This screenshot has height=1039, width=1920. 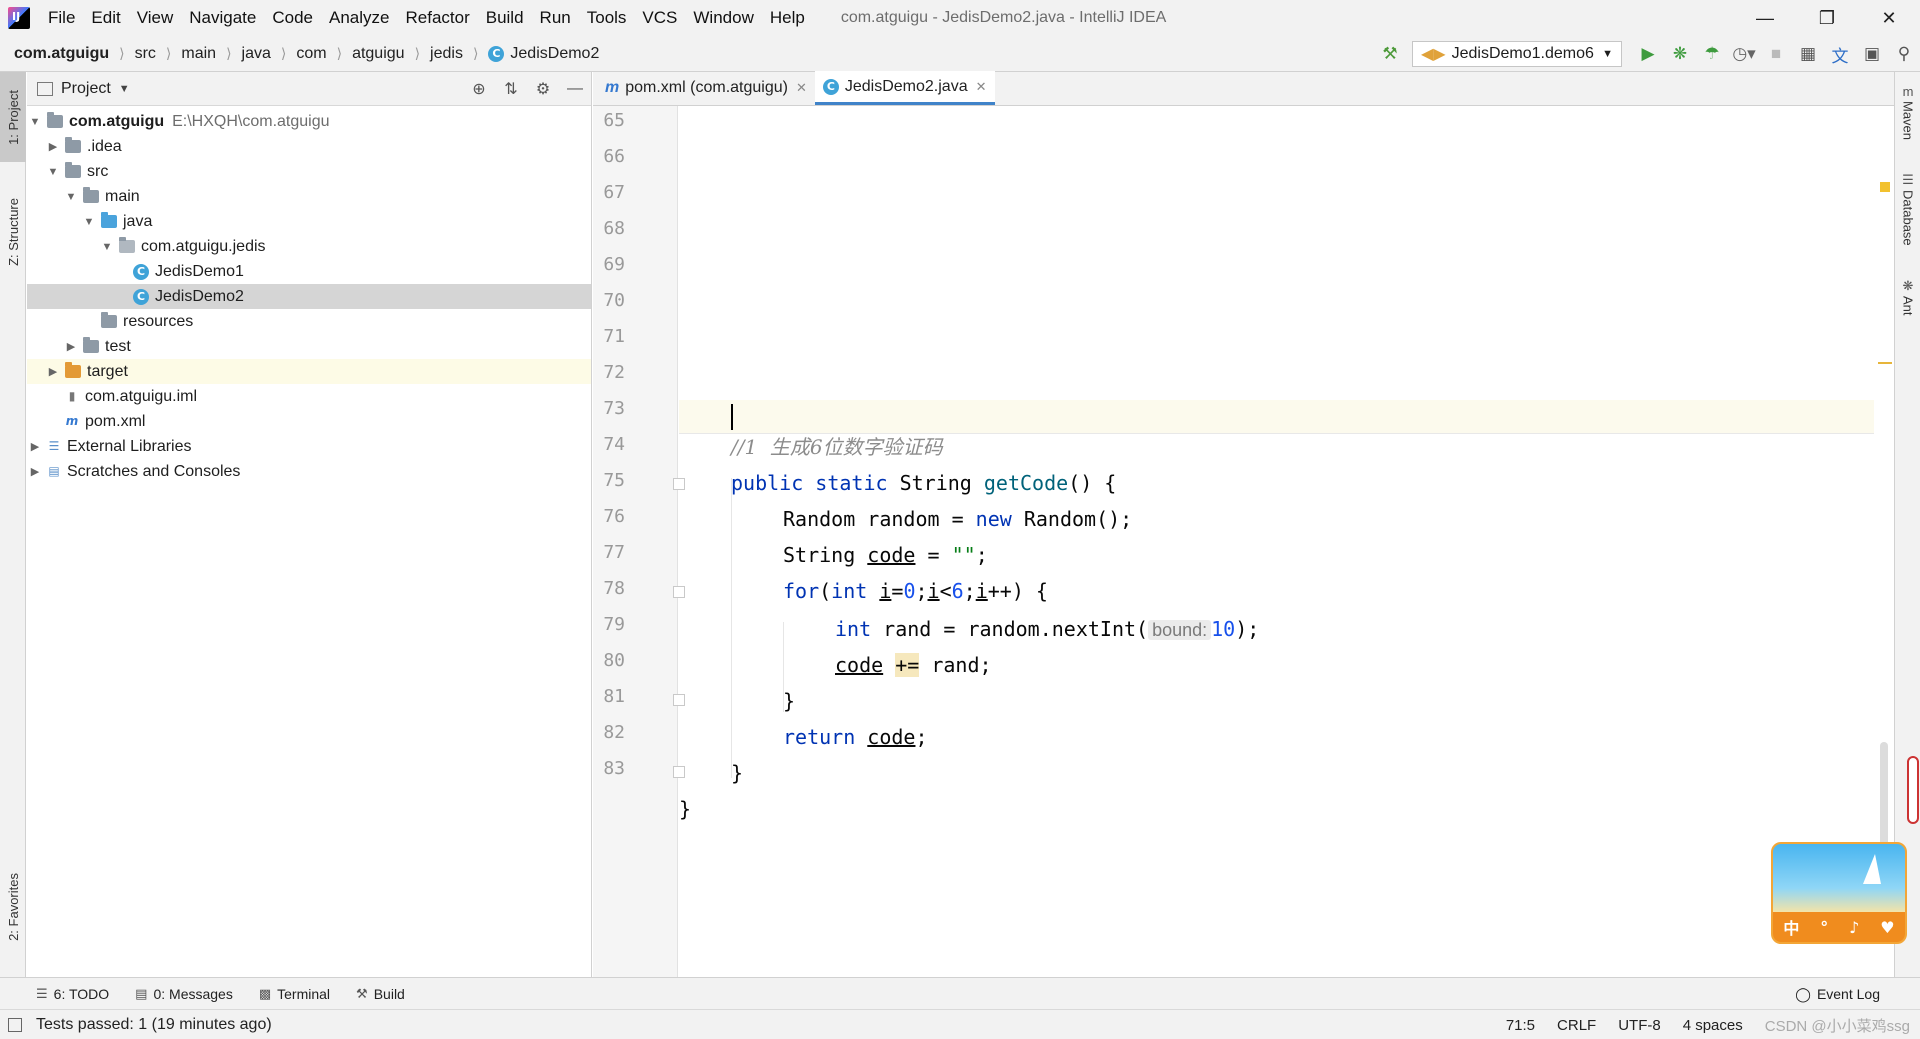 What do you see at coordinates (1885, 363) in the screenshot?
I see `error-stripe-mark` at bounding box center [1885, 363].